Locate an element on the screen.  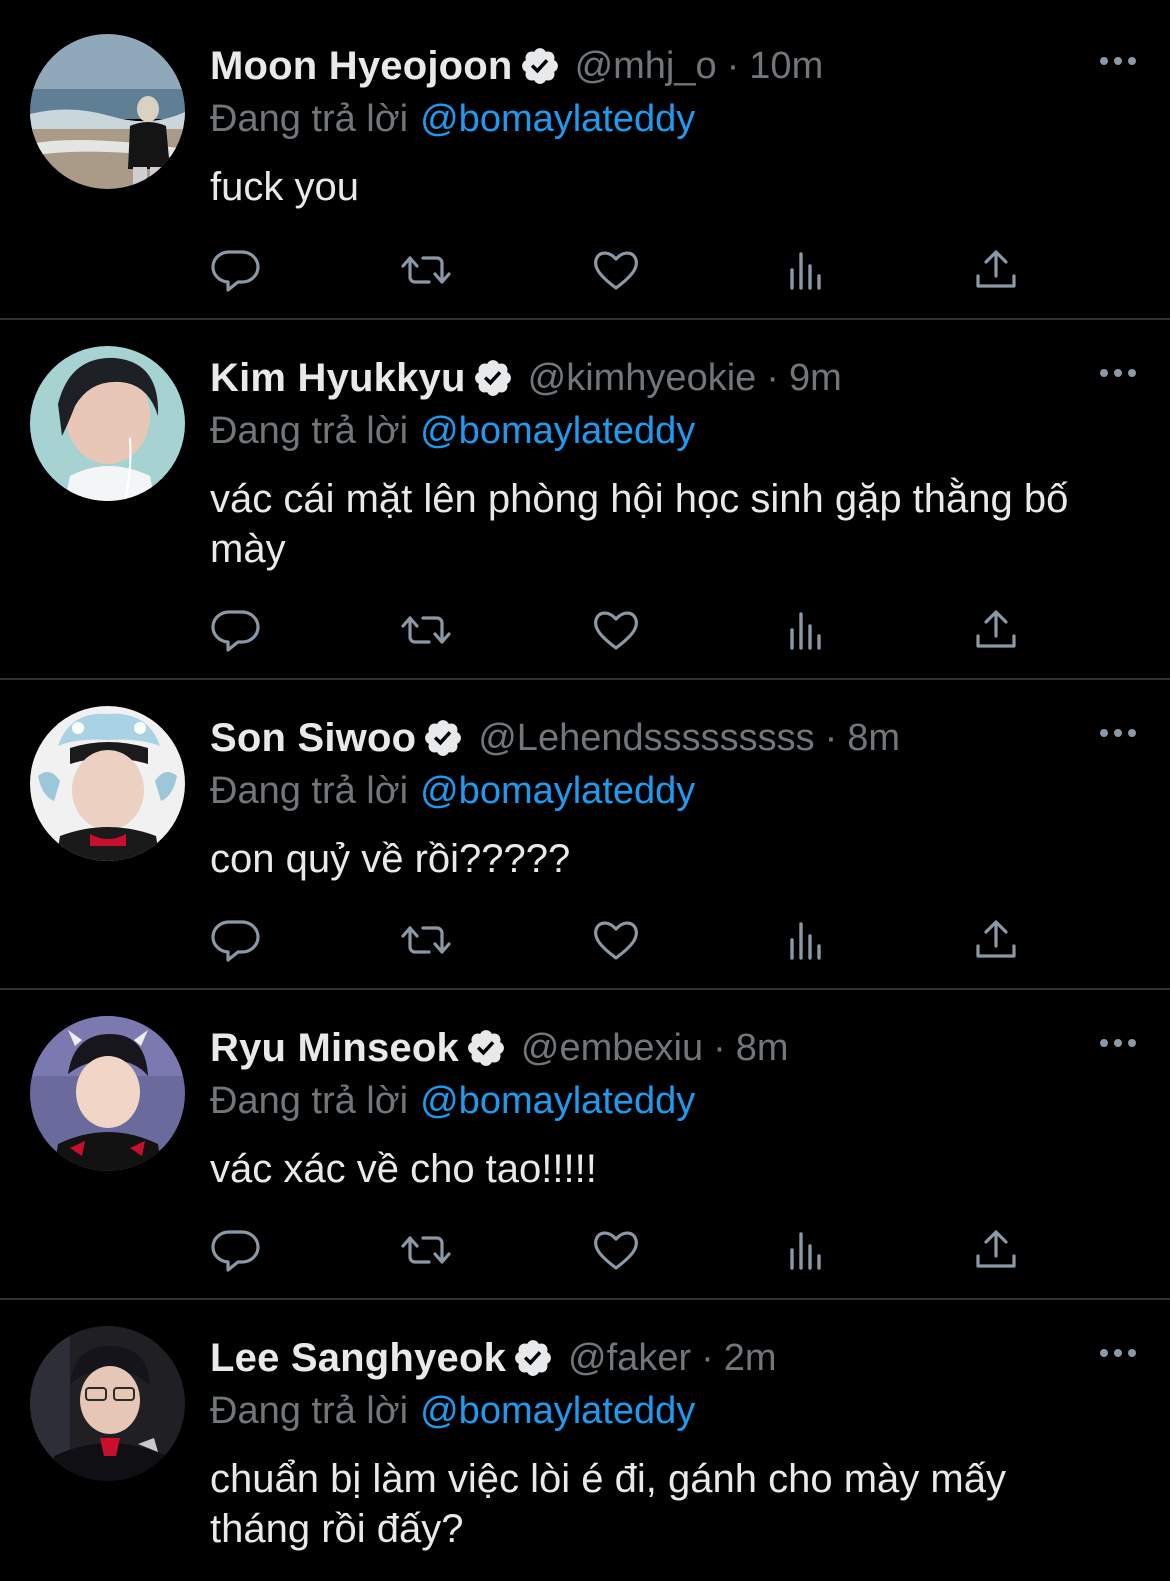
tweet-header: Lee Sanghyeok @faker · 2m is located at coordinates (675, 1358).